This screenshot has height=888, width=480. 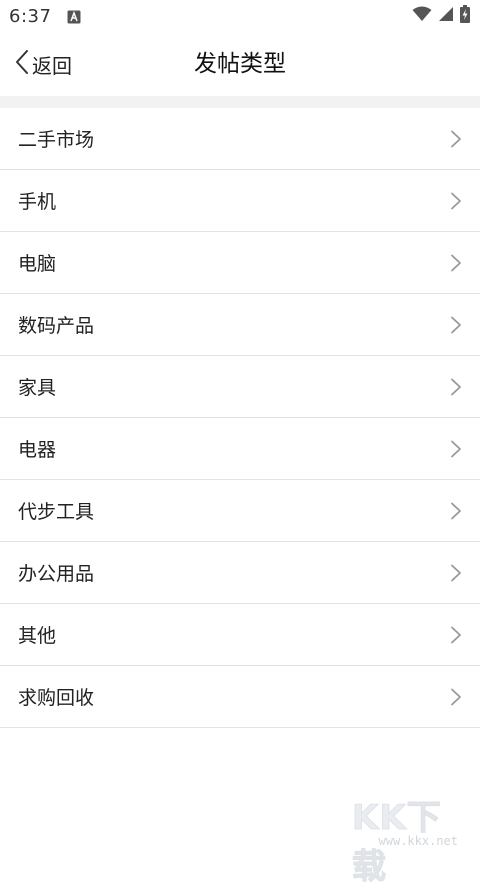 I want to click on battery-charging-icon, so click(x=465, y=16).